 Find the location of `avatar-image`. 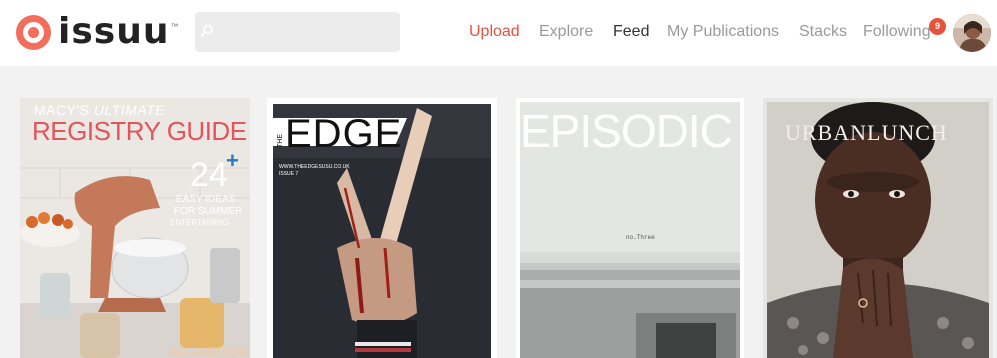

avatar-image is located at coordinates (972, 33).